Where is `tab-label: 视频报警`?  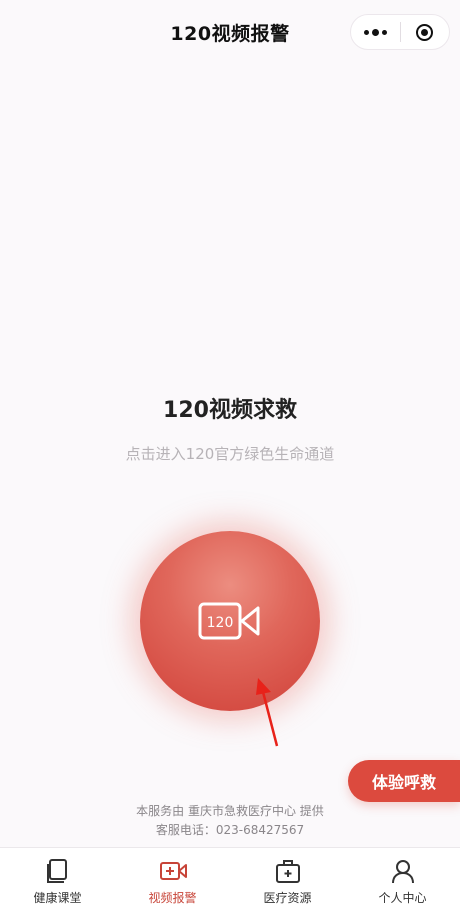
tab-label: 视频报警 is located at coordinates (172, 898).